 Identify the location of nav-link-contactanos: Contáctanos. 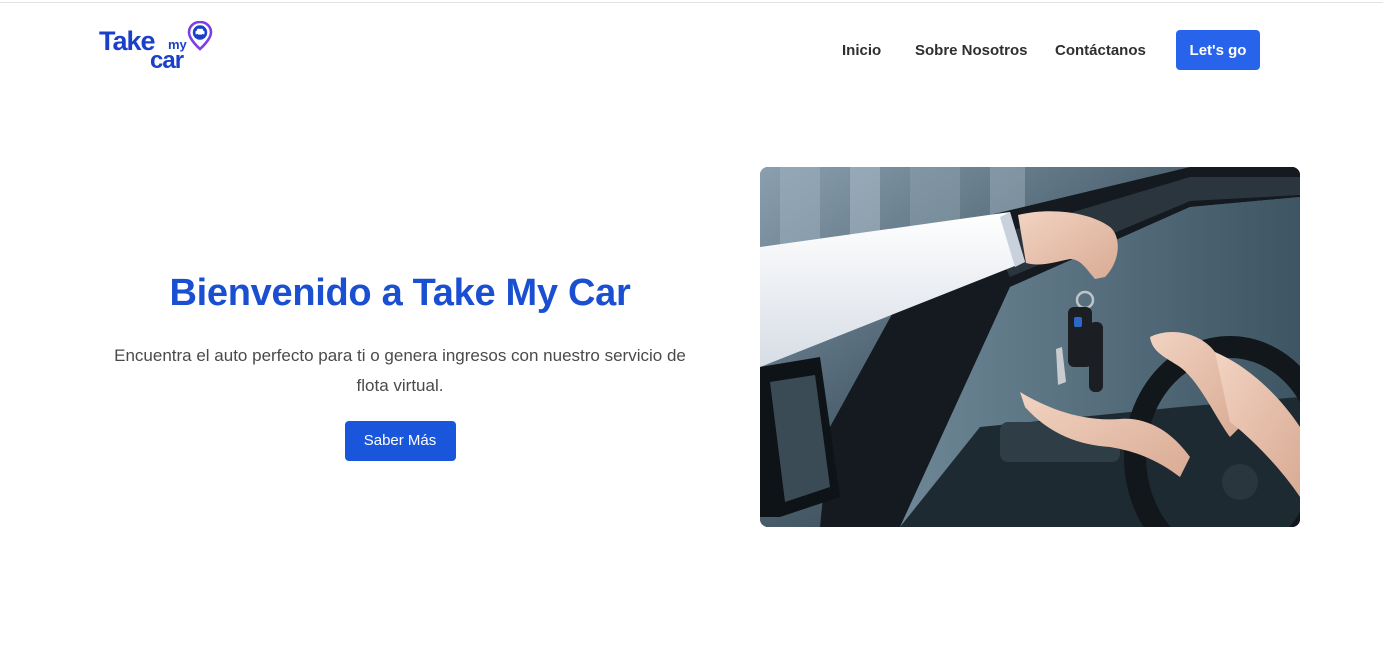
(1100, 50).